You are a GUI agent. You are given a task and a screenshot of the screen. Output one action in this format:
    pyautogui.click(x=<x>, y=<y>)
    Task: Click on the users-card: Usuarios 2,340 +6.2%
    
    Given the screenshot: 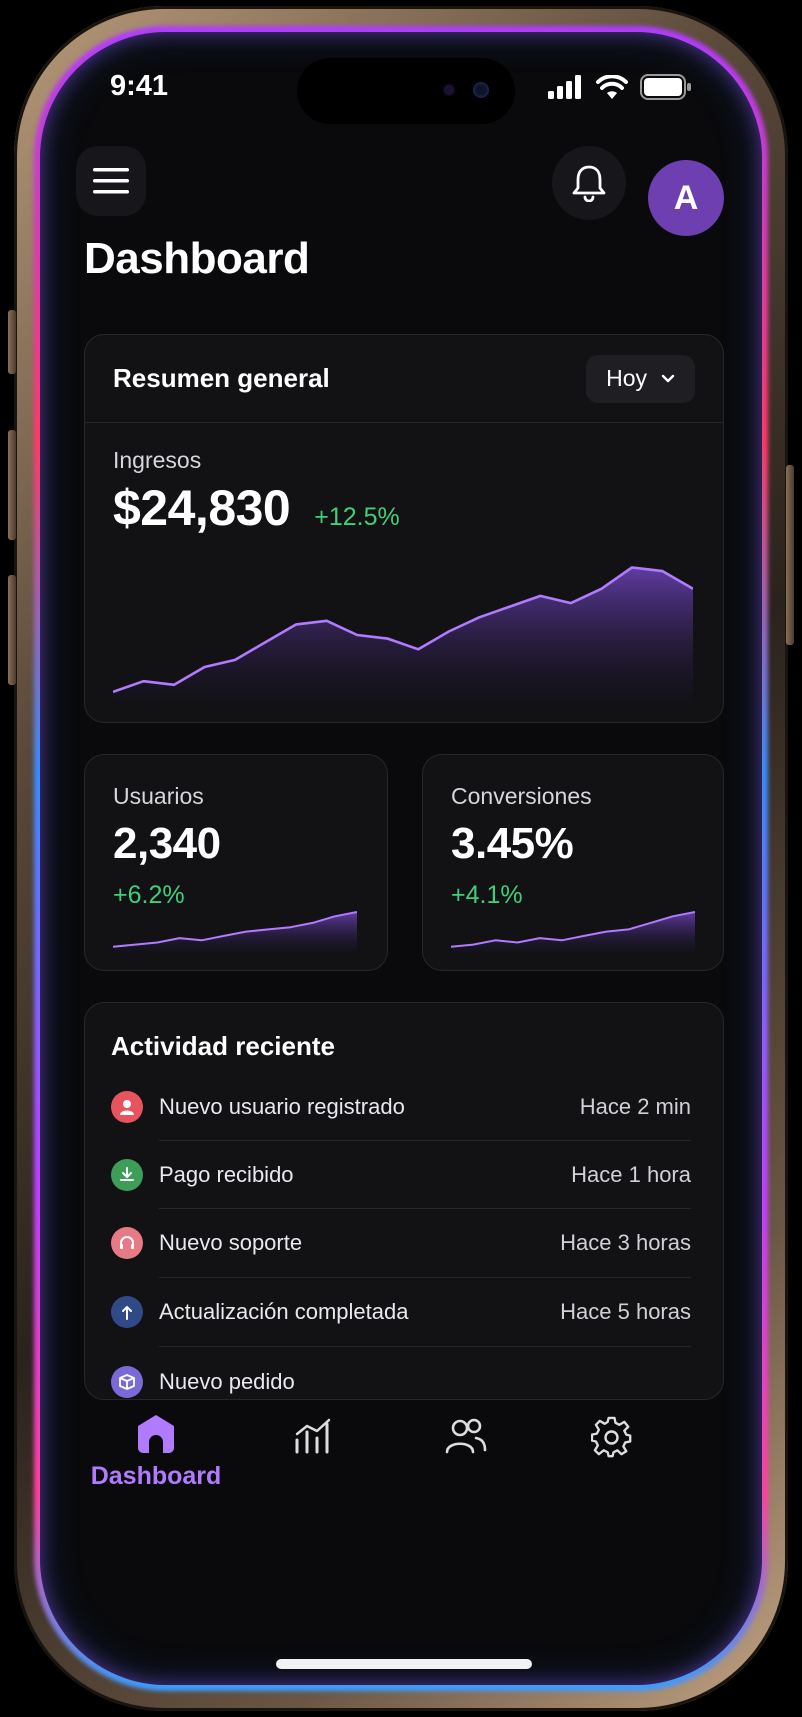 What is the action you would take?
    pyautogui.click(x=236, y=862)
    